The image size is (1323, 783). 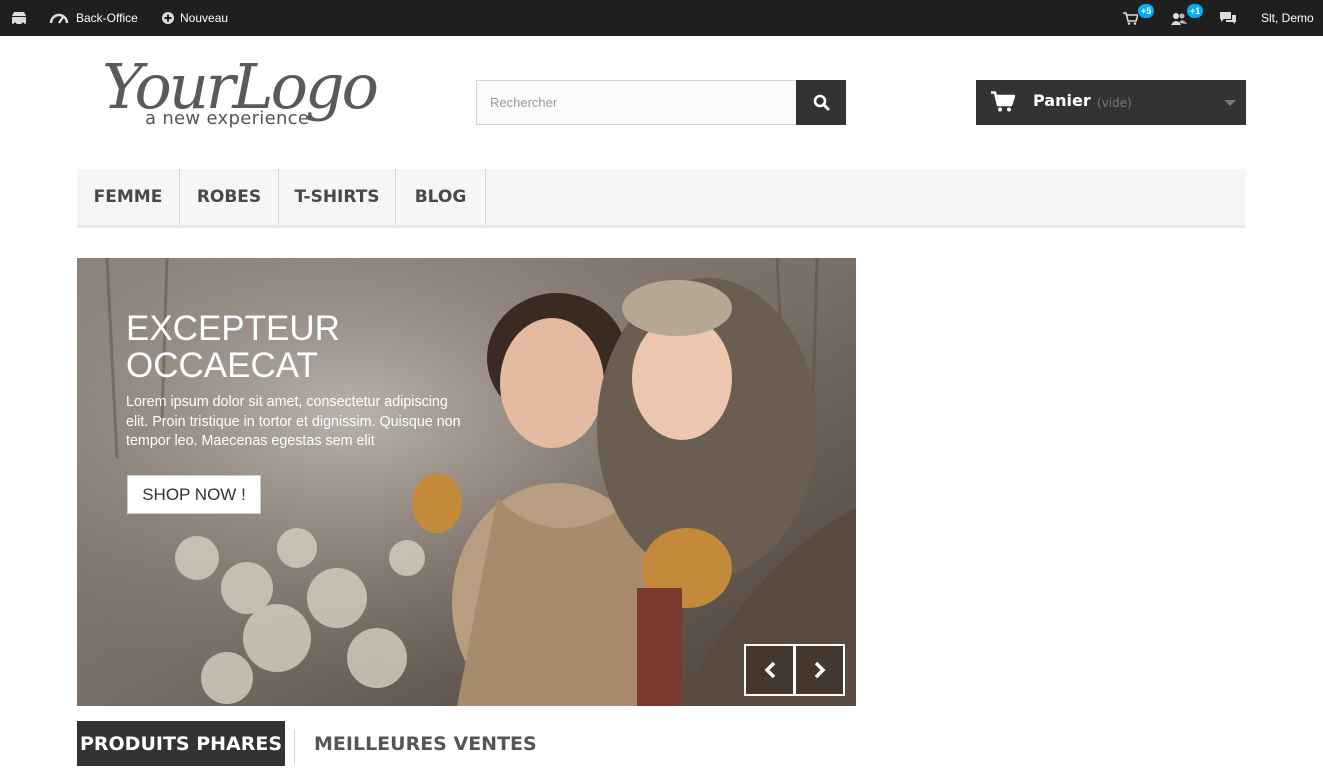 I want to click on cart-status: (vide), so click(x=1114, y=103).